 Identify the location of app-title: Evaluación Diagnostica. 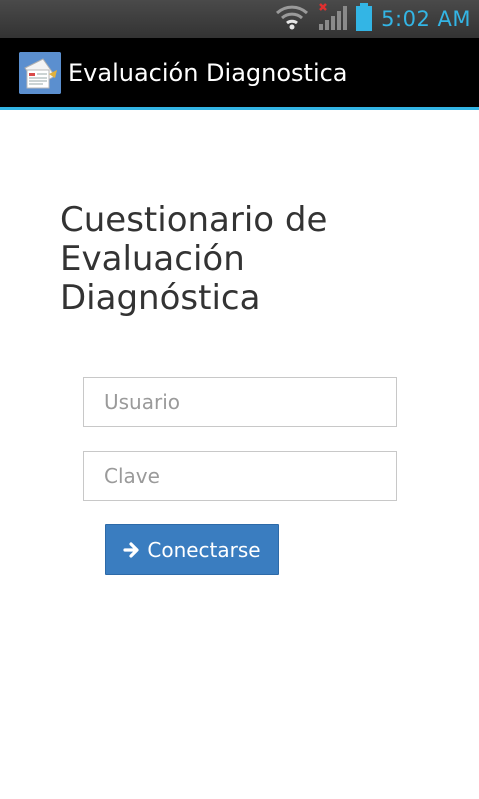
(208, 73).